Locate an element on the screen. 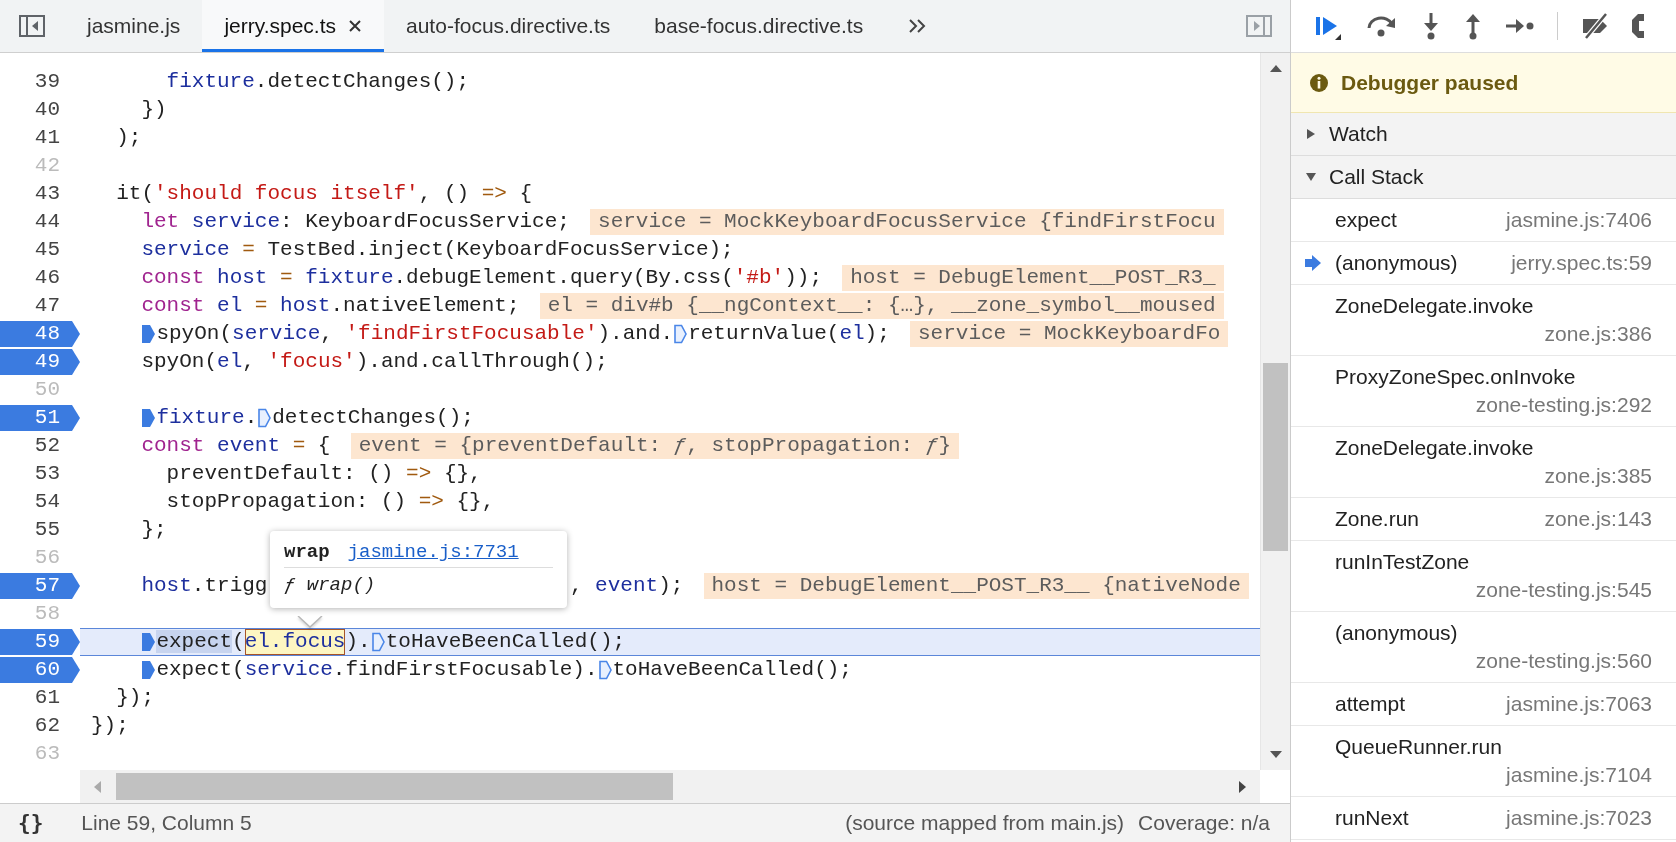 This screenshot has width=1676, height=842. double-chevron-icon is located at coordinates (917, 26).